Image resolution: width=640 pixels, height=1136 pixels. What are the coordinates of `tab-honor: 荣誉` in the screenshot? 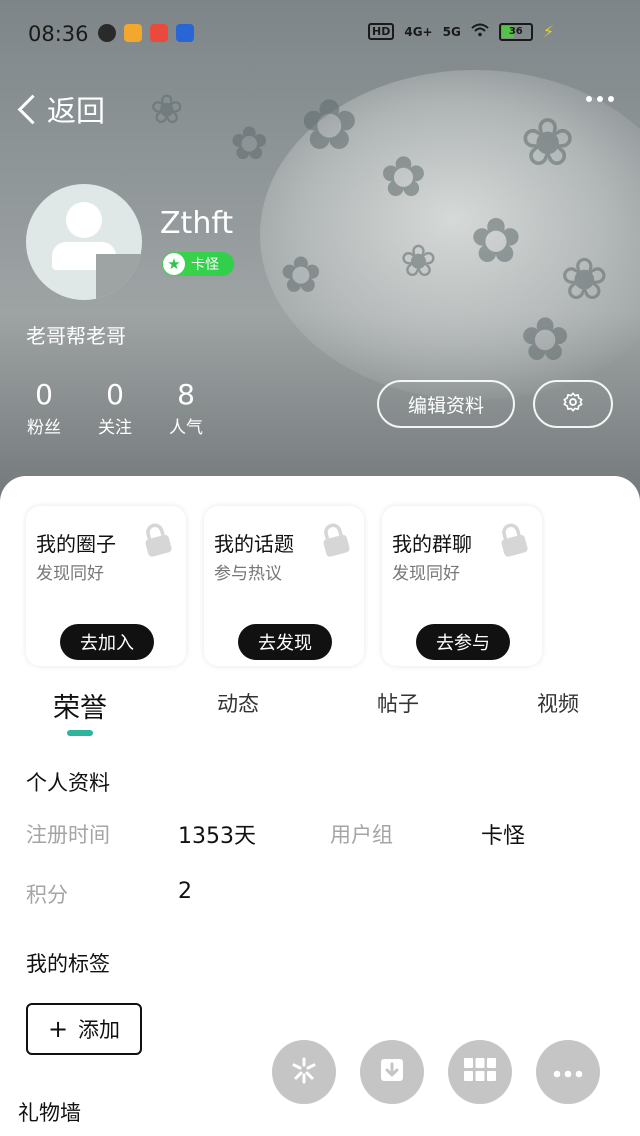 It's located at (80, 705).